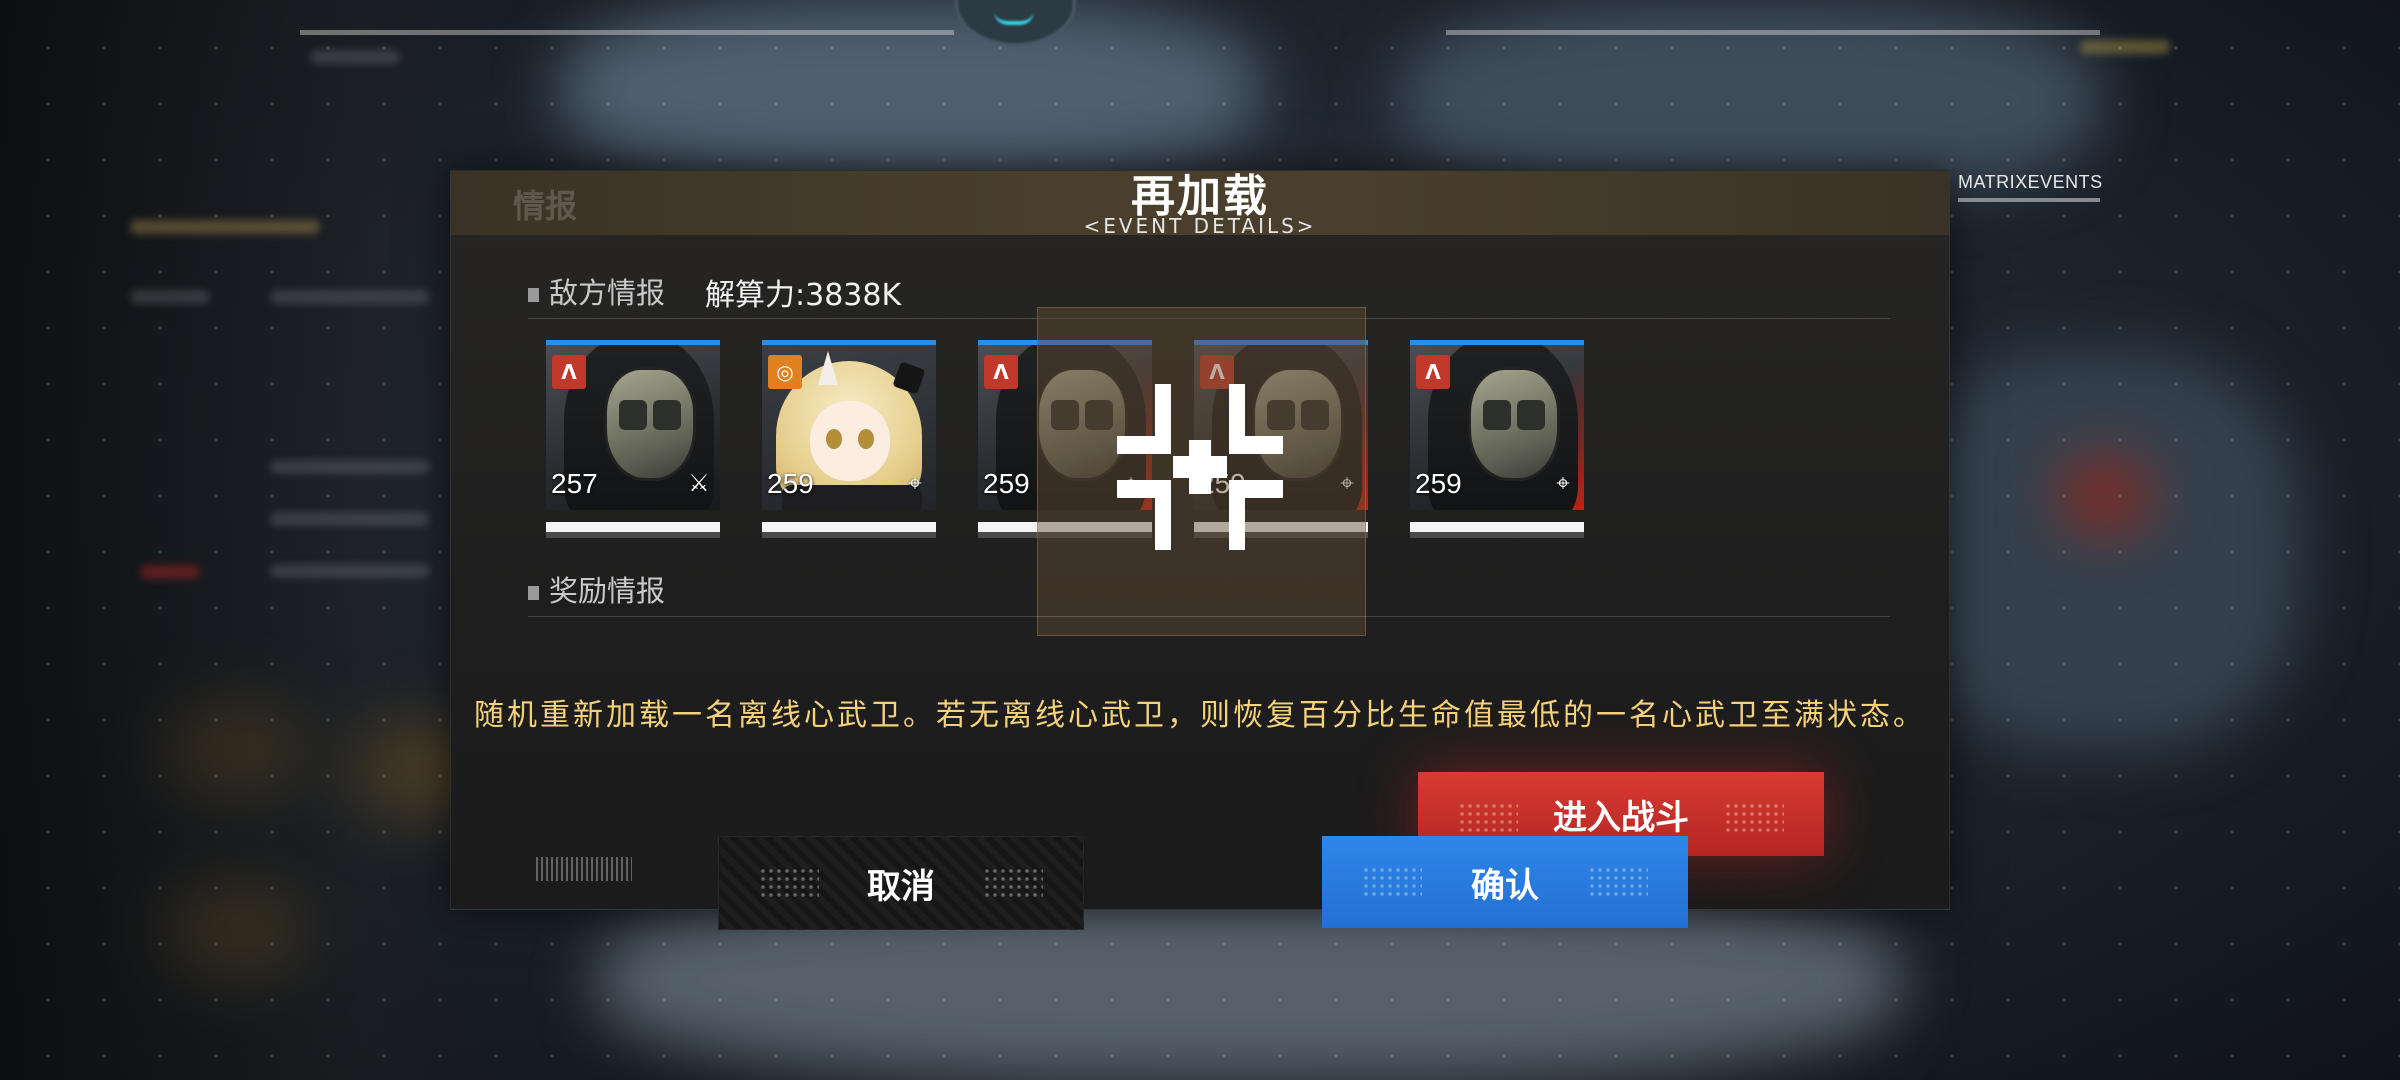  Describe the element at coordinates (1773, 32) in the screenshot. I see `header-line-right` at that location.